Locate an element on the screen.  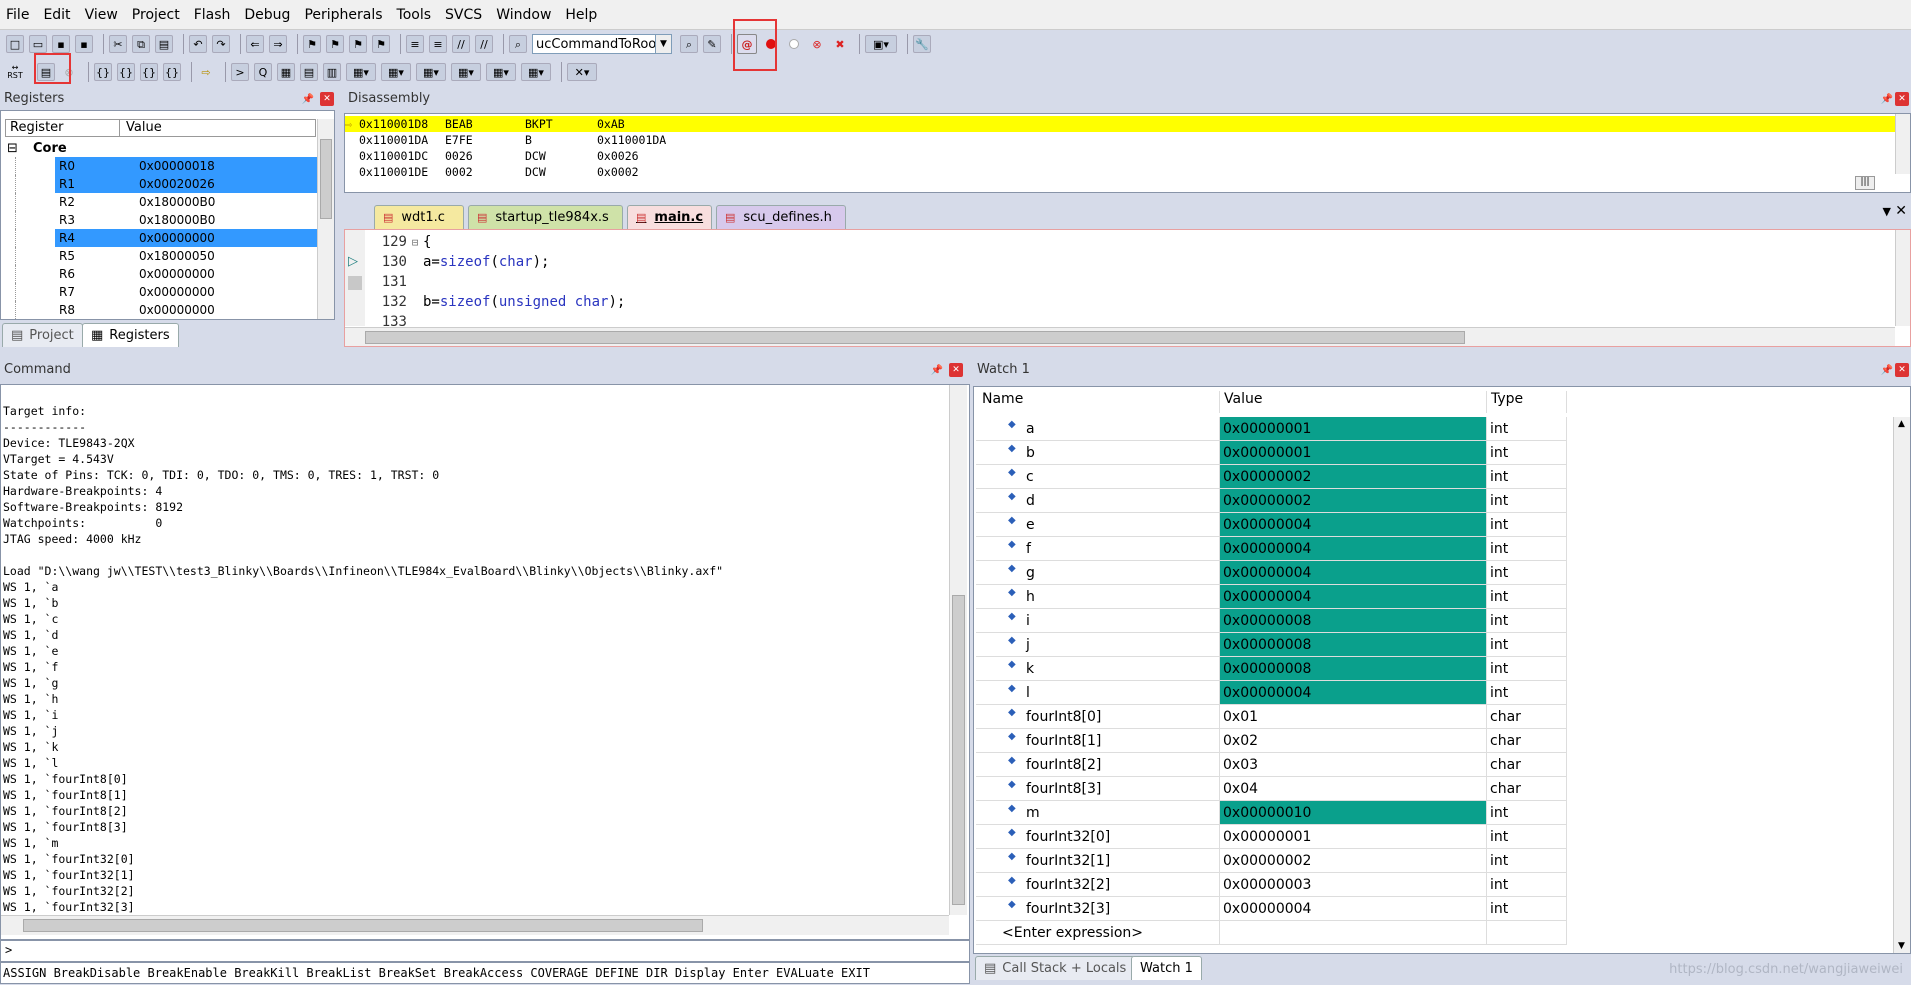
core-group: ⊟ Core is located at coordinates (37, 148).